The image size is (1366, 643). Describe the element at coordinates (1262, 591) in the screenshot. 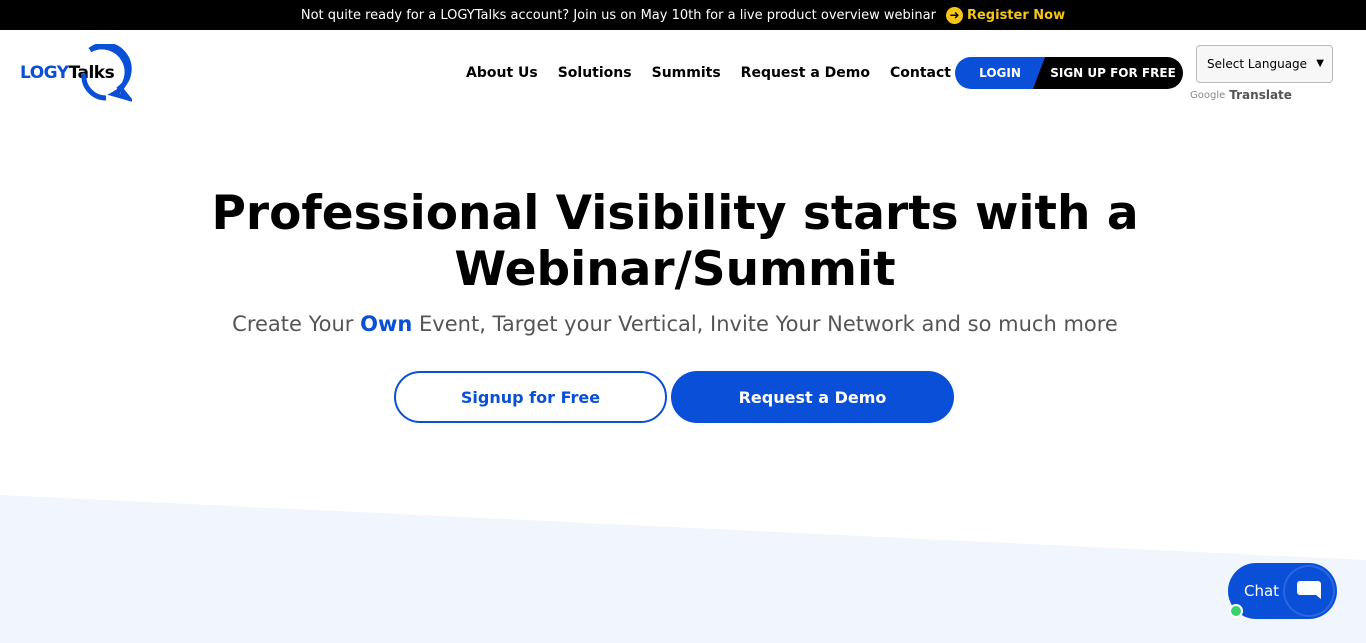

I see `chat-label: Chat` at that location.